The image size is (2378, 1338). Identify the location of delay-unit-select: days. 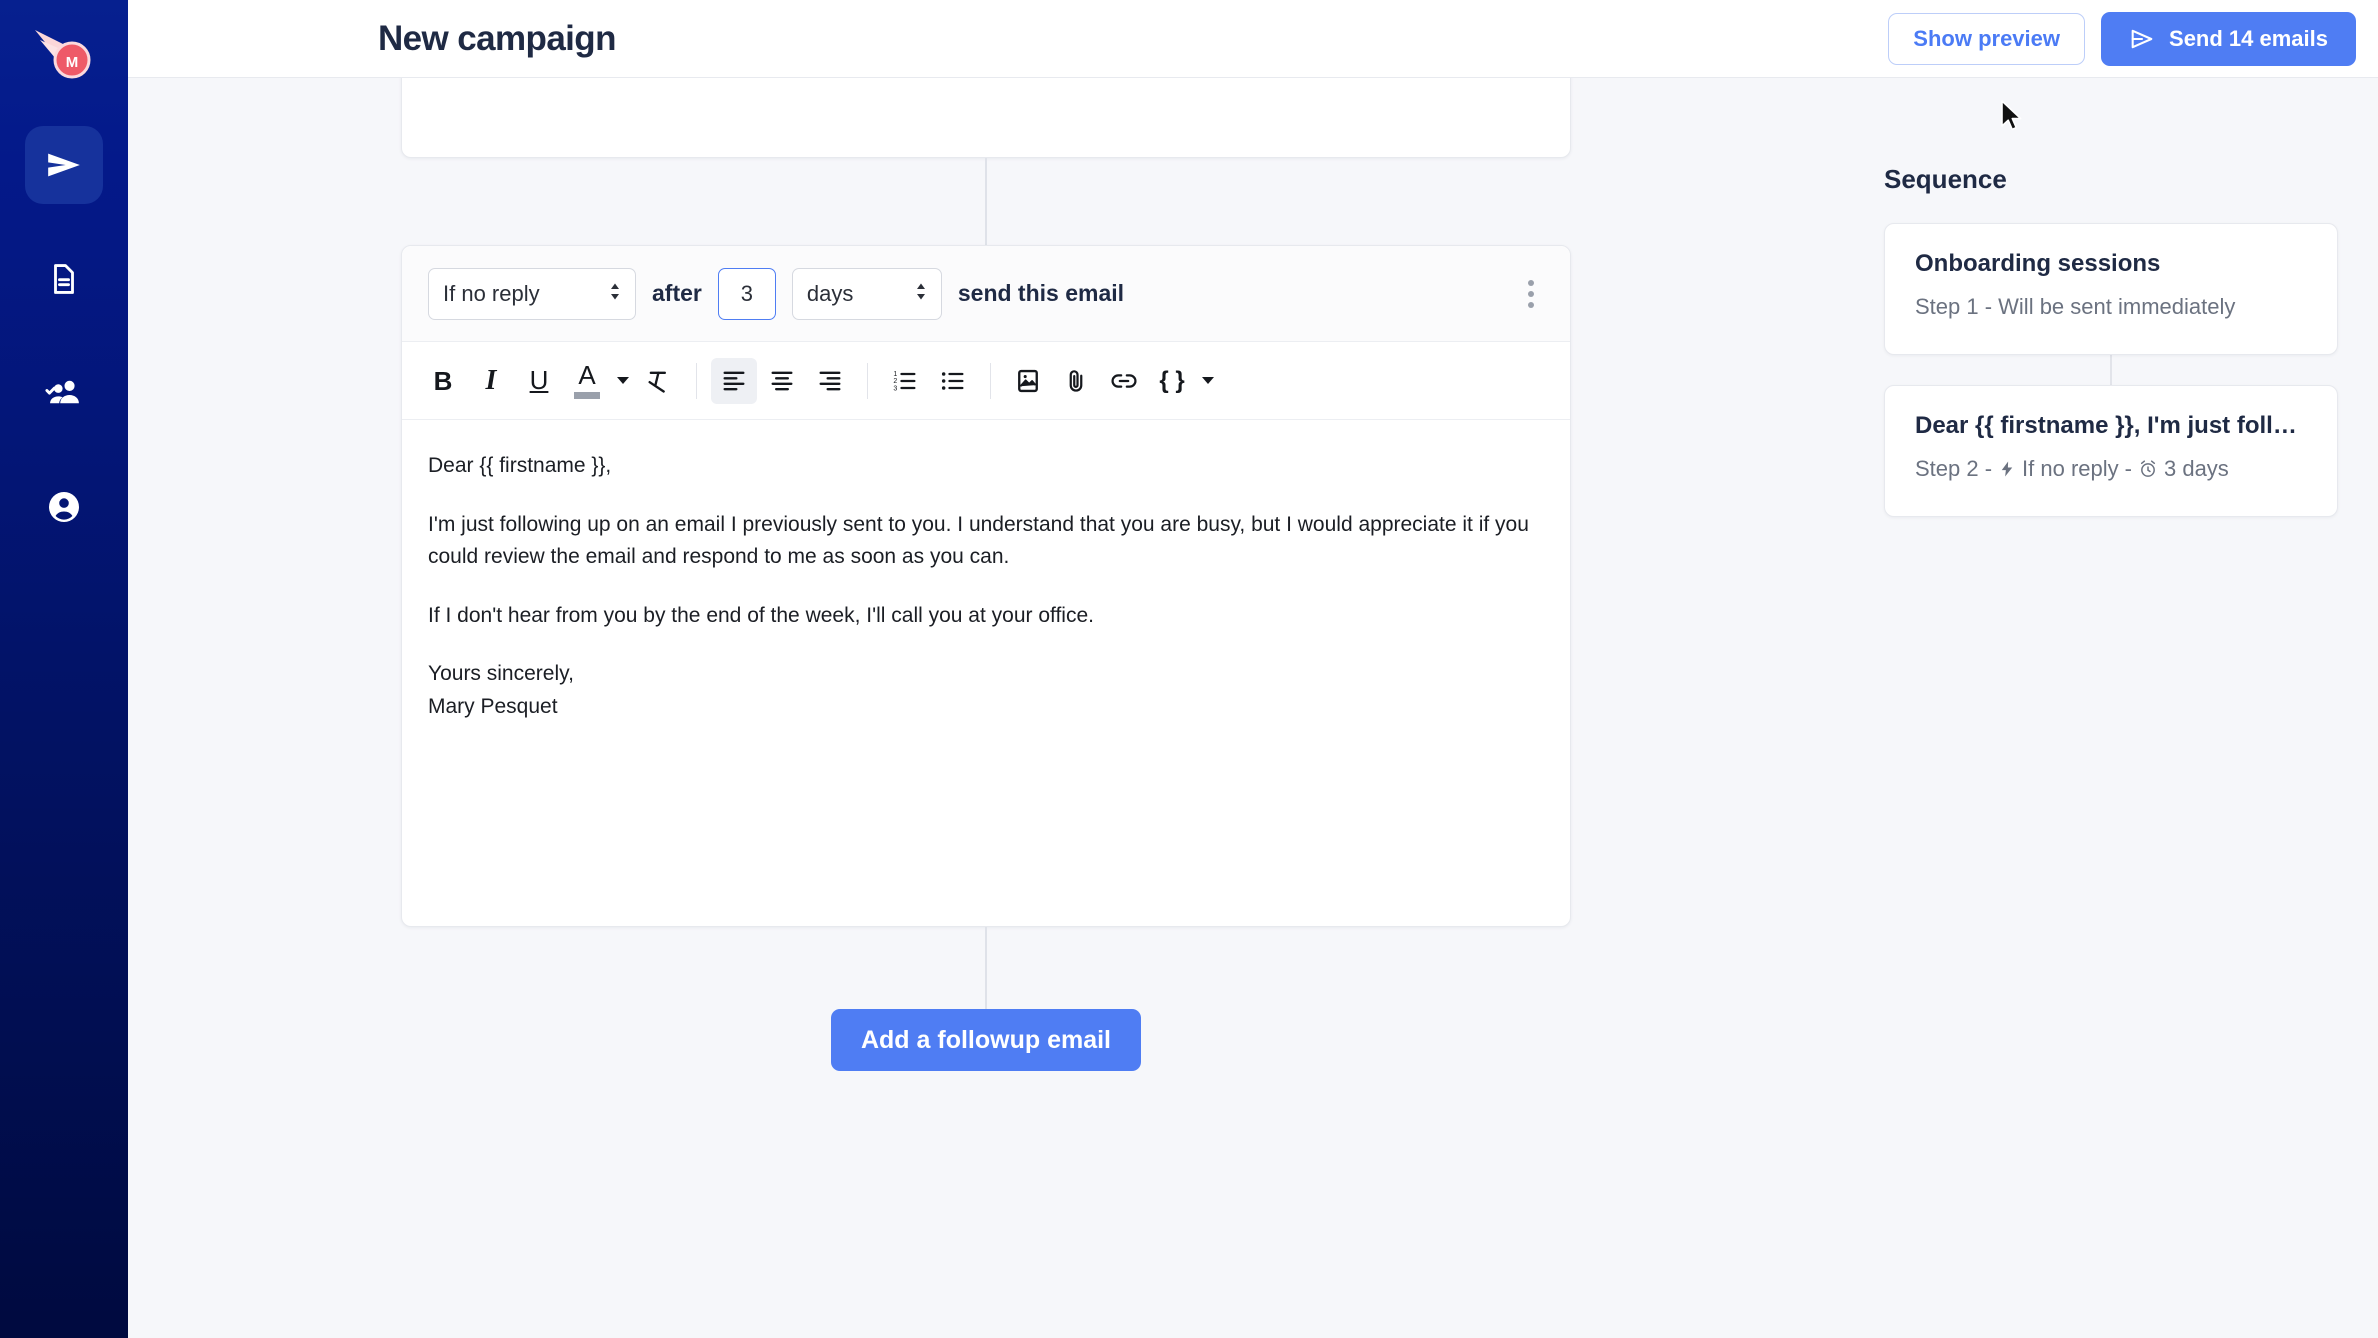
(866, 293).